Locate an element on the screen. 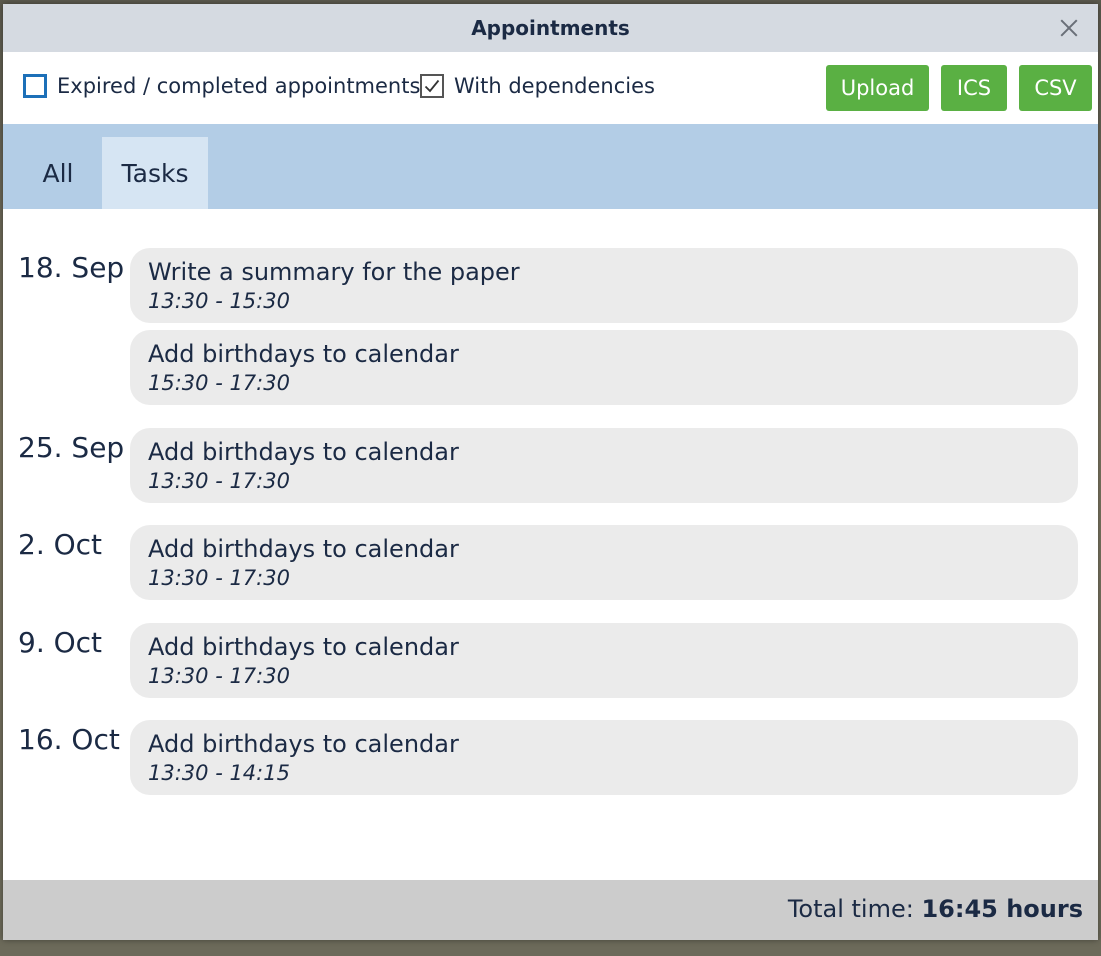 This screenshot has height=956, width=1101. dialog-titlebar: Appointments is located at coordinates (550, 28).